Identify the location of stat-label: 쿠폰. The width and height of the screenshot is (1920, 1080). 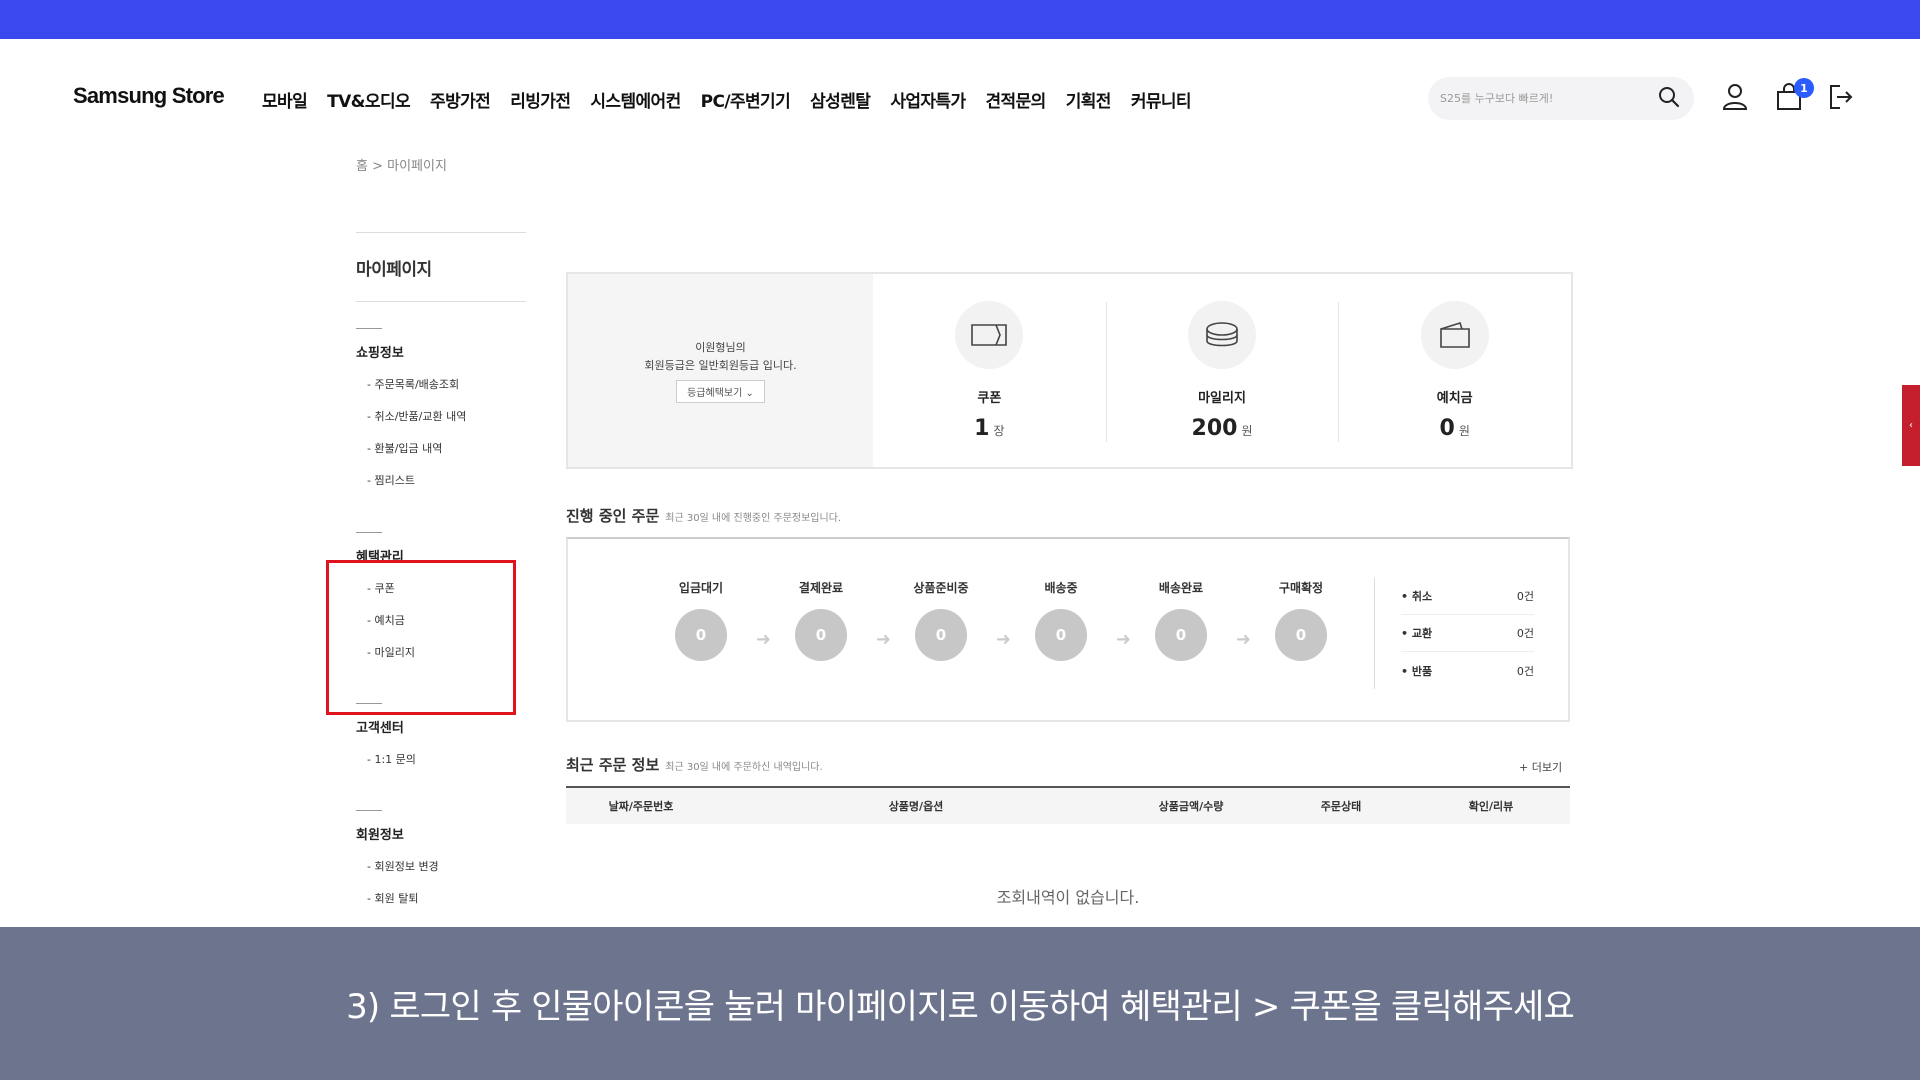
(989, 398).